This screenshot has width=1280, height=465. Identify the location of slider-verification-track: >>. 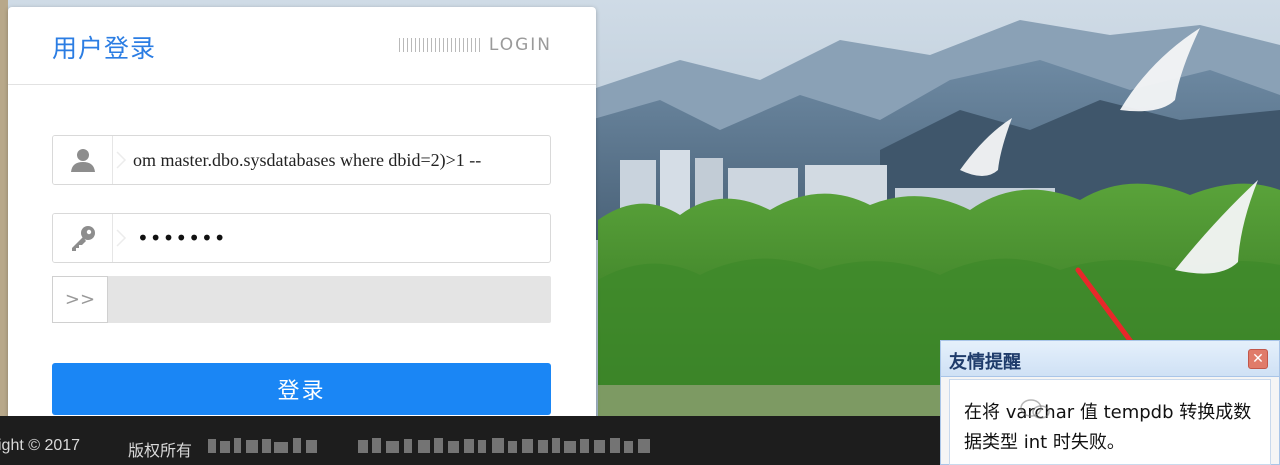
(301, 299).